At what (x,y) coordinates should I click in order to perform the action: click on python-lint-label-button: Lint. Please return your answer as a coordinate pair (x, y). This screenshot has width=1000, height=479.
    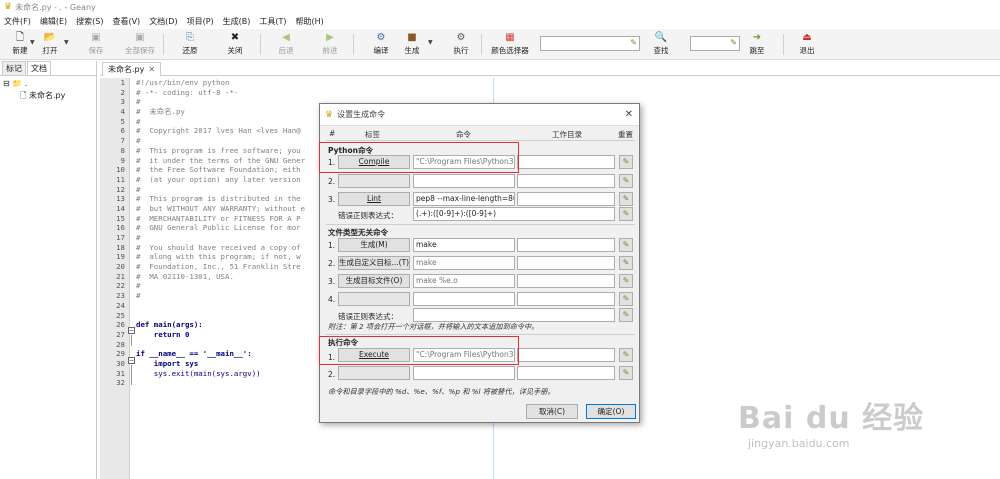
    Looking at the image, I should click on (374, 199).